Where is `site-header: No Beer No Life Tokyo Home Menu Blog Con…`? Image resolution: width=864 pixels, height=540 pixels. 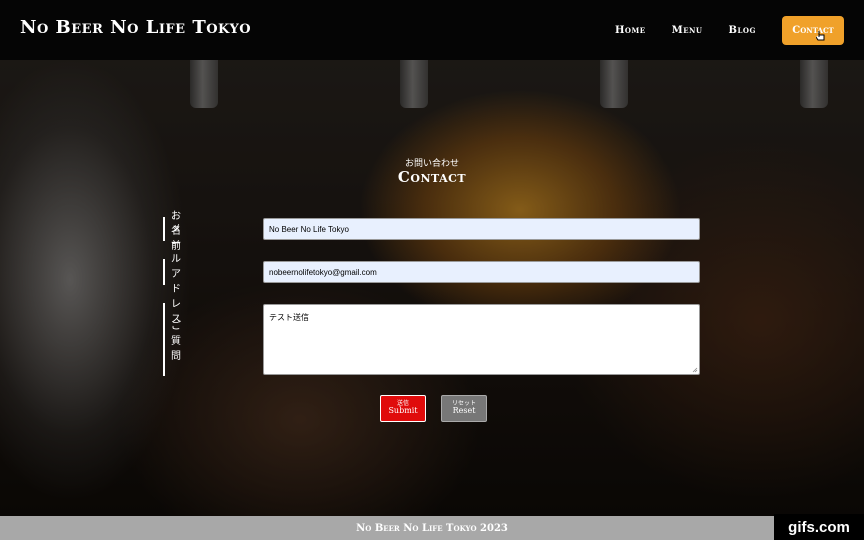 site-header: No Beer No Life Tokyo Home Menu Blog Con… is located at coordinates (432, 30).